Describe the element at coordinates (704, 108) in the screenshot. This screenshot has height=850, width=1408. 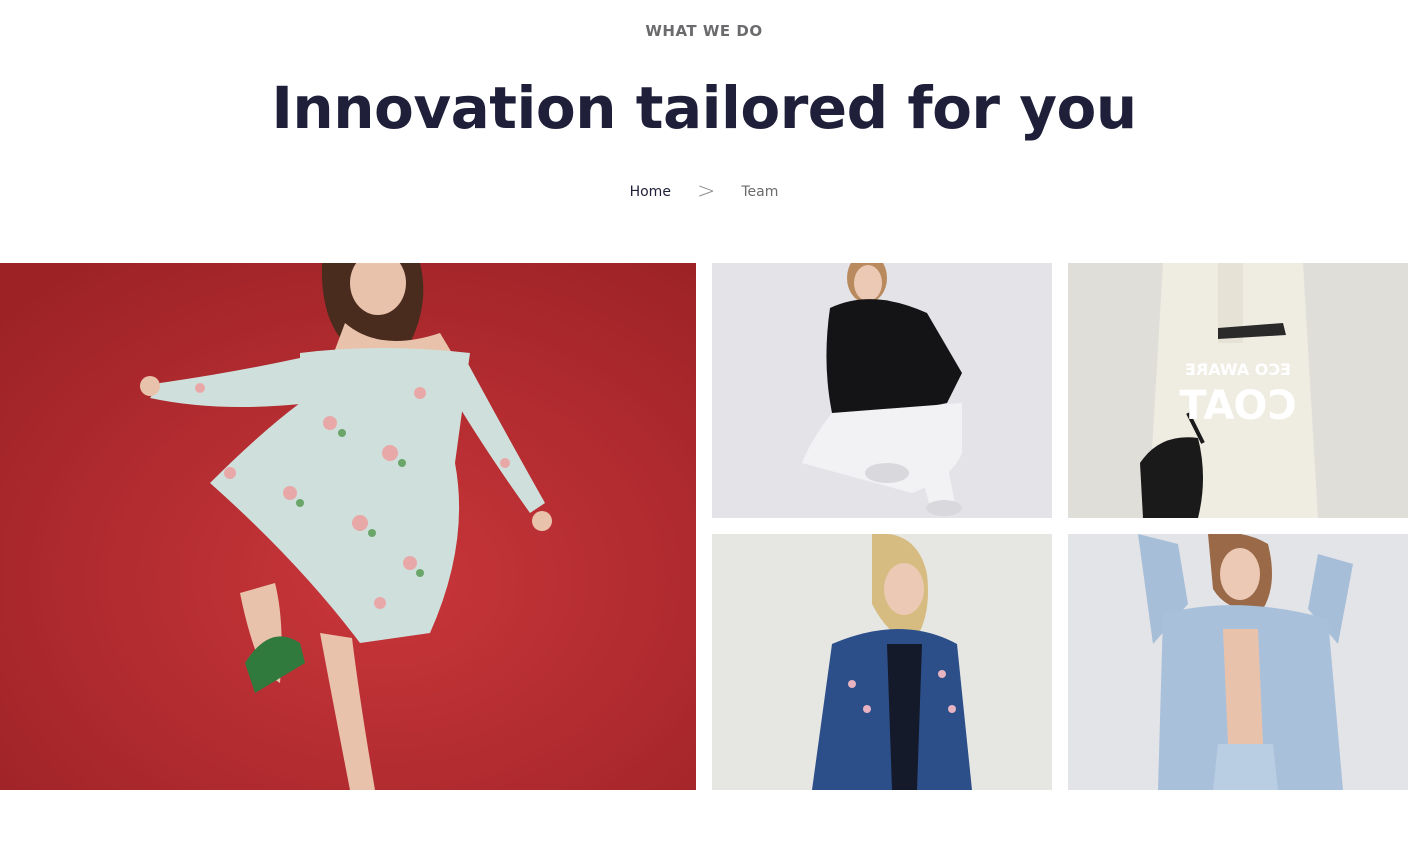
I see `page-title: Innovation tailored for you` at that location.